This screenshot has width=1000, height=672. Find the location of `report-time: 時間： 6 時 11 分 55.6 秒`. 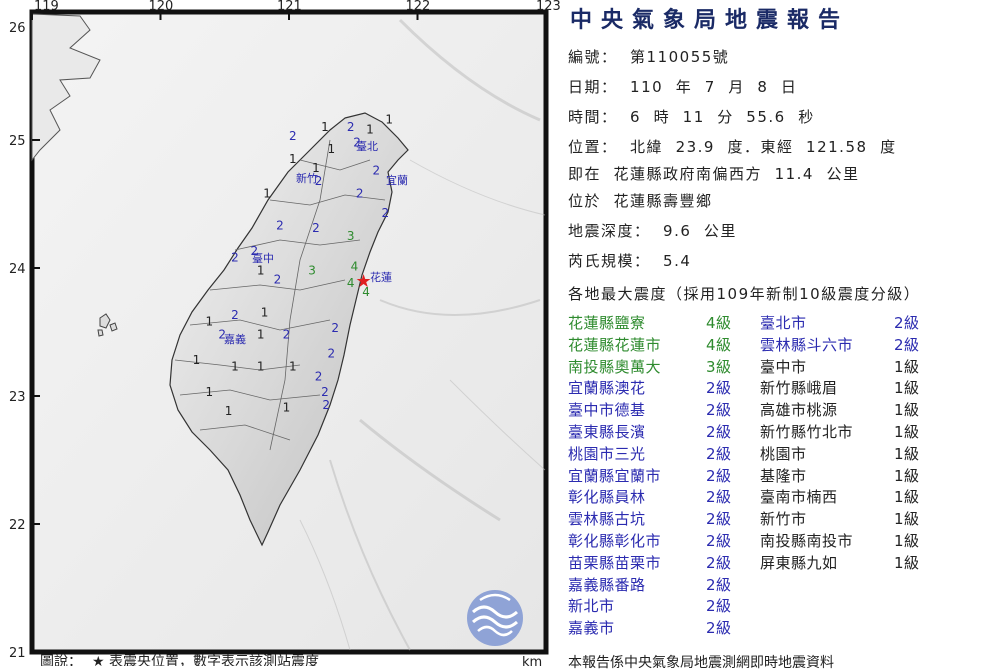

report-time: 時間： 6 時 11 分 55.6 秒 is located at coordinates (691, 117).